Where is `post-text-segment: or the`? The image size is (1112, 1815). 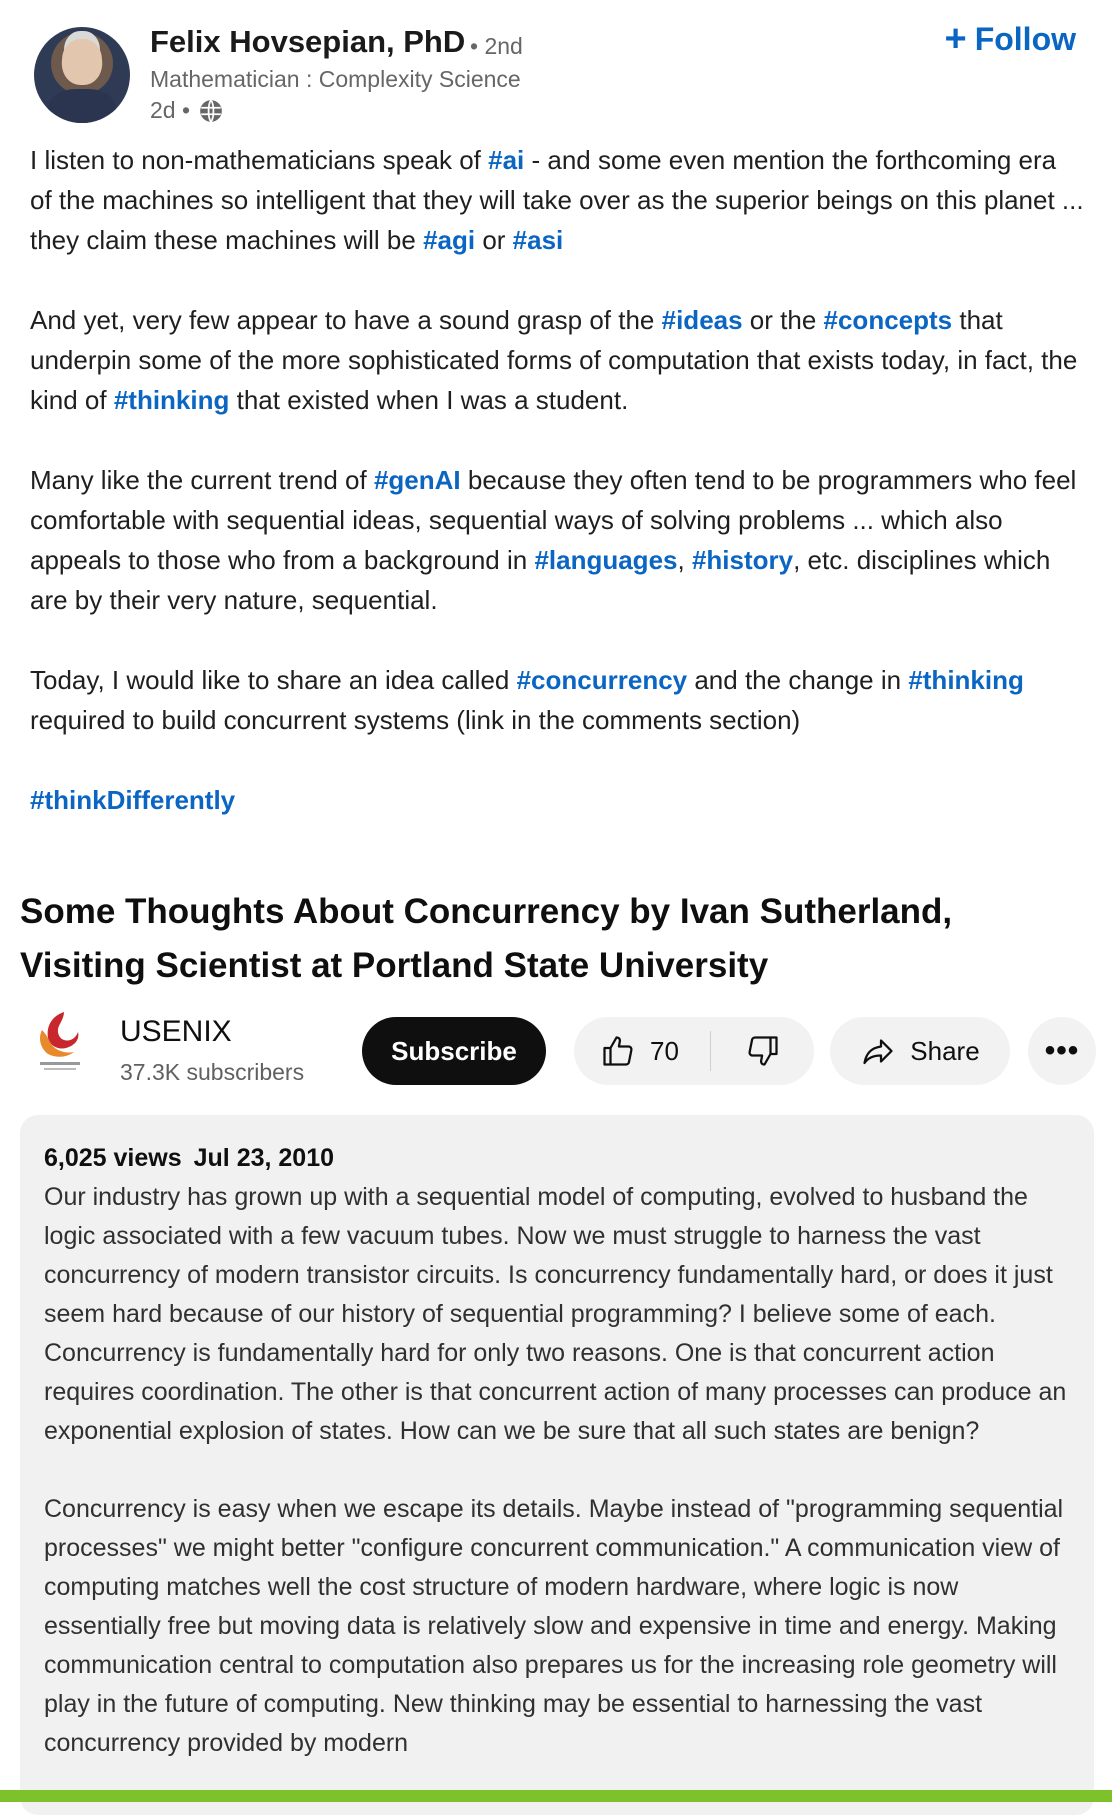 post-text-segment: or the is located at coordinates (783, 320).